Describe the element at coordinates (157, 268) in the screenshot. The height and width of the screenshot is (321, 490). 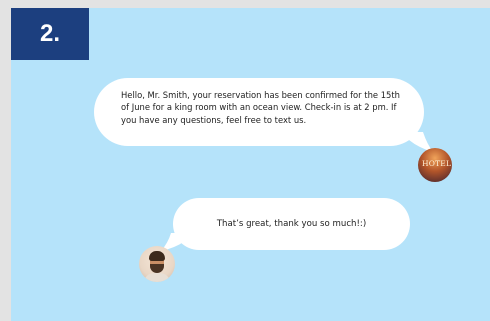
I see `guest-avatar-beard` at that location.